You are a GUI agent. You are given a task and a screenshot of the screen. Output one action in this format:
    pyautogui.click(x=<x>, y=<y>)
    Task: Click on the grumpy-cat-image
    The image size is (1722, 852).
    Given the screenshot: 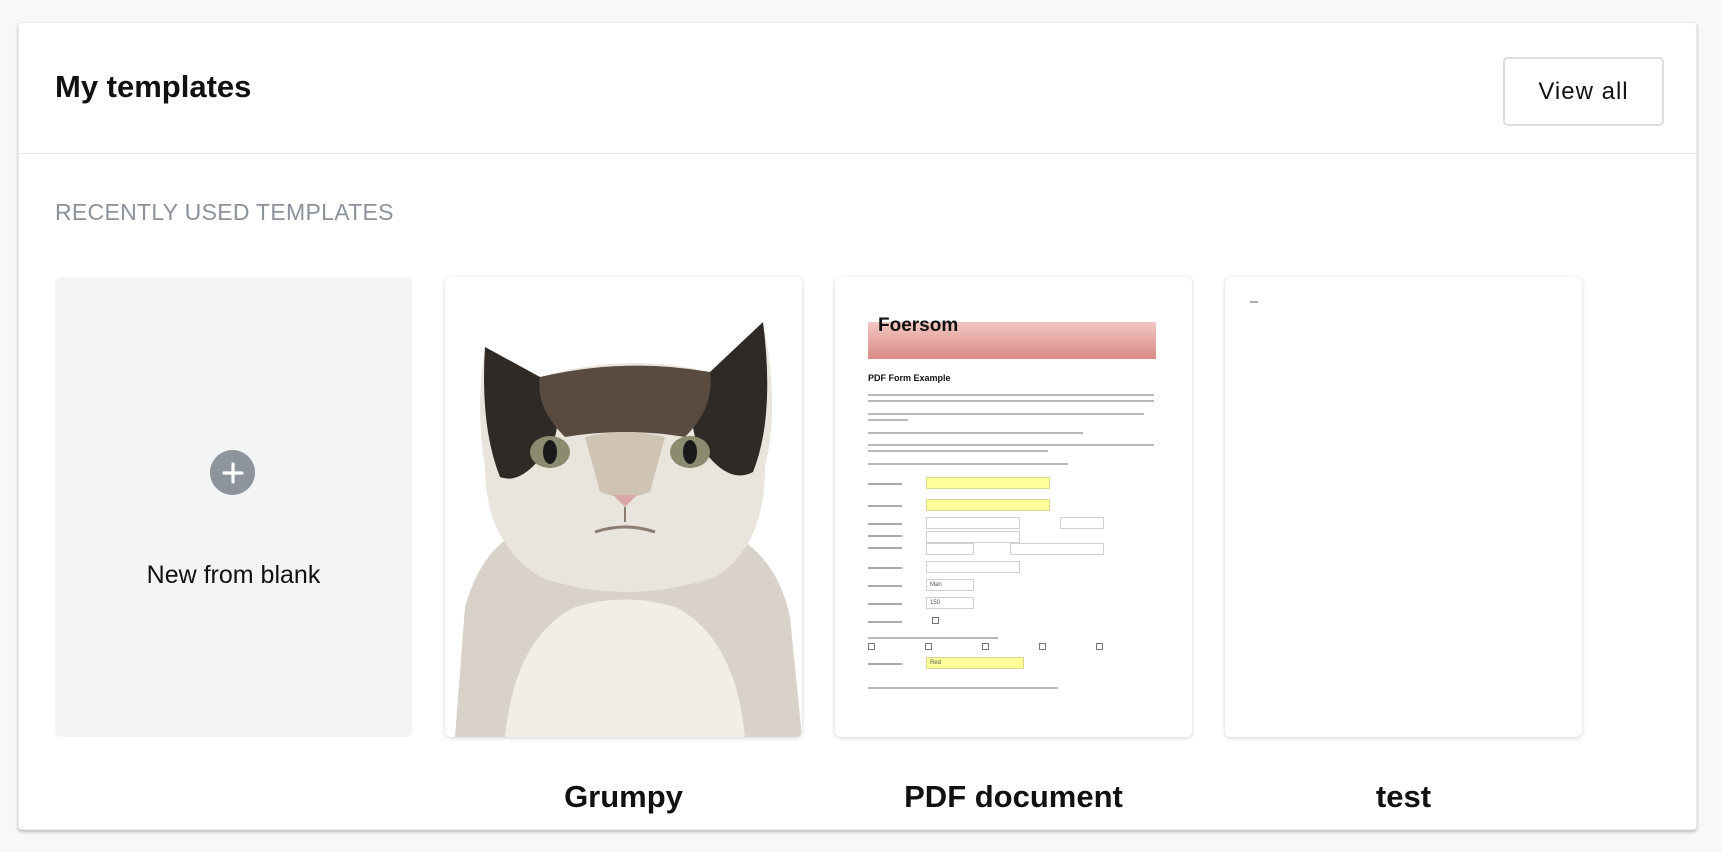 What is the action you would take?
    pyautogui.click(x=623, y=507)
    